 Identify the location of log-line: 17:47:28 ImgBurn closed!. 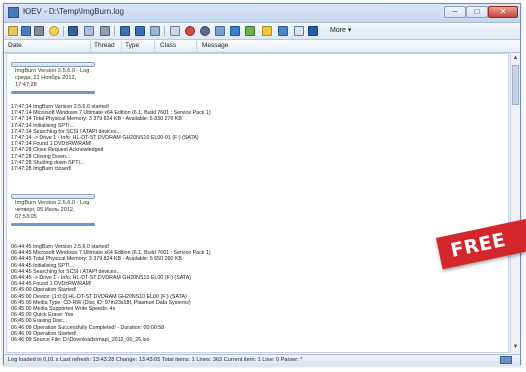
(41, 169).